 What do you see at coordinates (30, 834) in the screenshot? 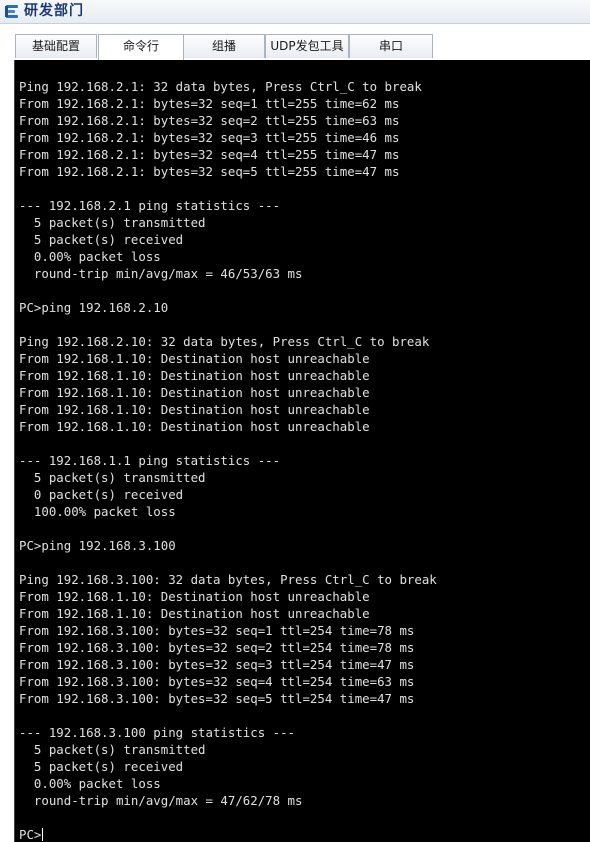
I see `terminal-prompt: PC>` at bounding box center [30, 834].